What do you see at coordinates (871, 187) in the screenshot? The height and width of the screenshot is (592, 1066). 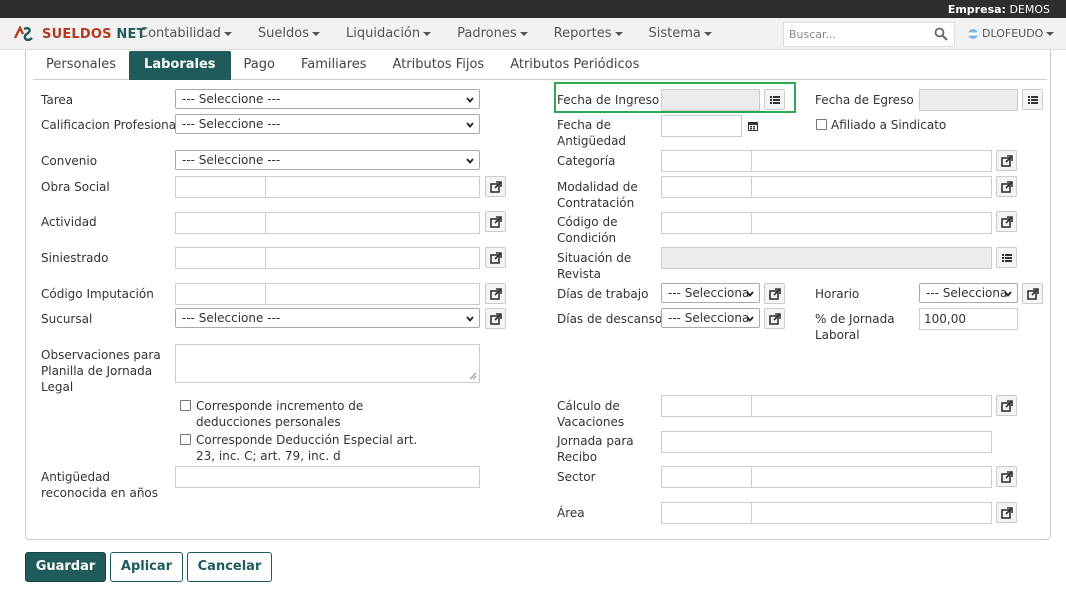 I see `modalidad-desc-input` at bounding box center [871, 187].